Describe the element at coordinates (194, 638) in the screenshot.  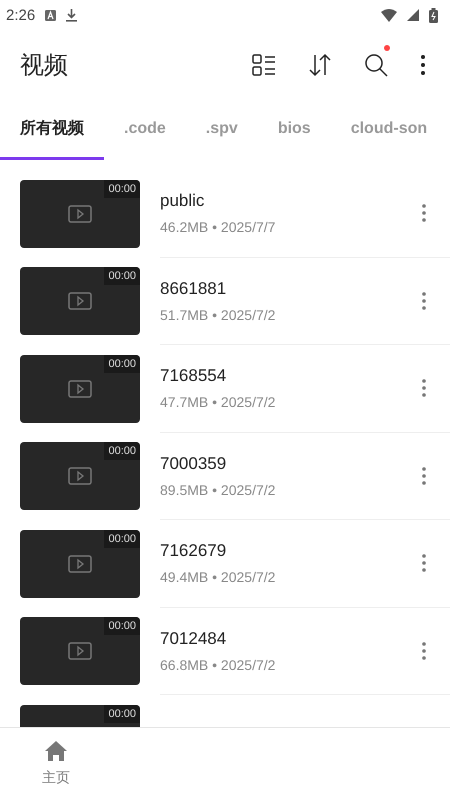
I see `video-name: 7012484` at that location.